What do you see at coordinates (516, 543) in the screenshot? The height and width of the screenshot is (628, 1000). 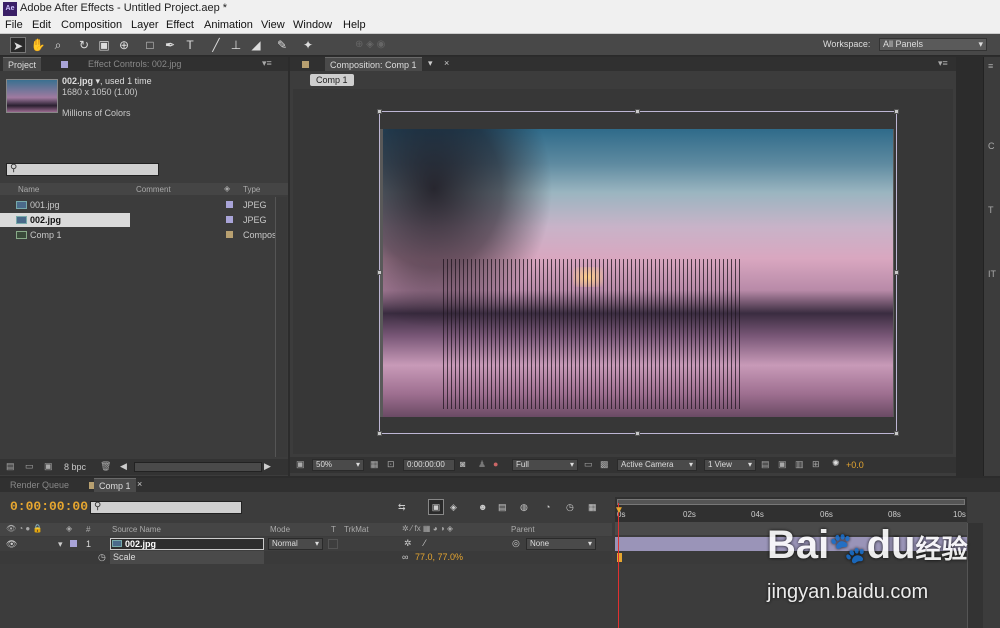 I see `pick-whip-icon: ◎` at bounding box center [516, 543].